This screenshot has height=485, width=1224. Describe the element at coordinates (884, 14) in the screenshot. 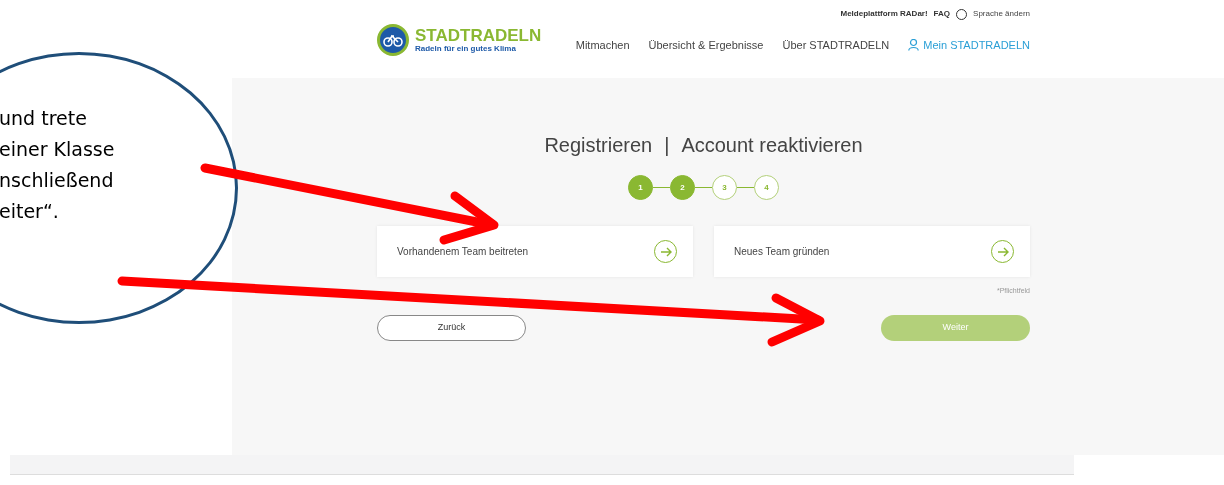

I see `top-link: Meldeplattform RADar!` at that location.